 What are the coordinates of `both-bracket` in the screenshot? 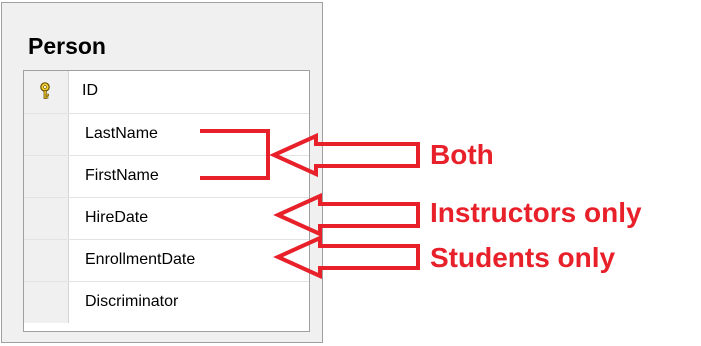 It's located at (235, 154).